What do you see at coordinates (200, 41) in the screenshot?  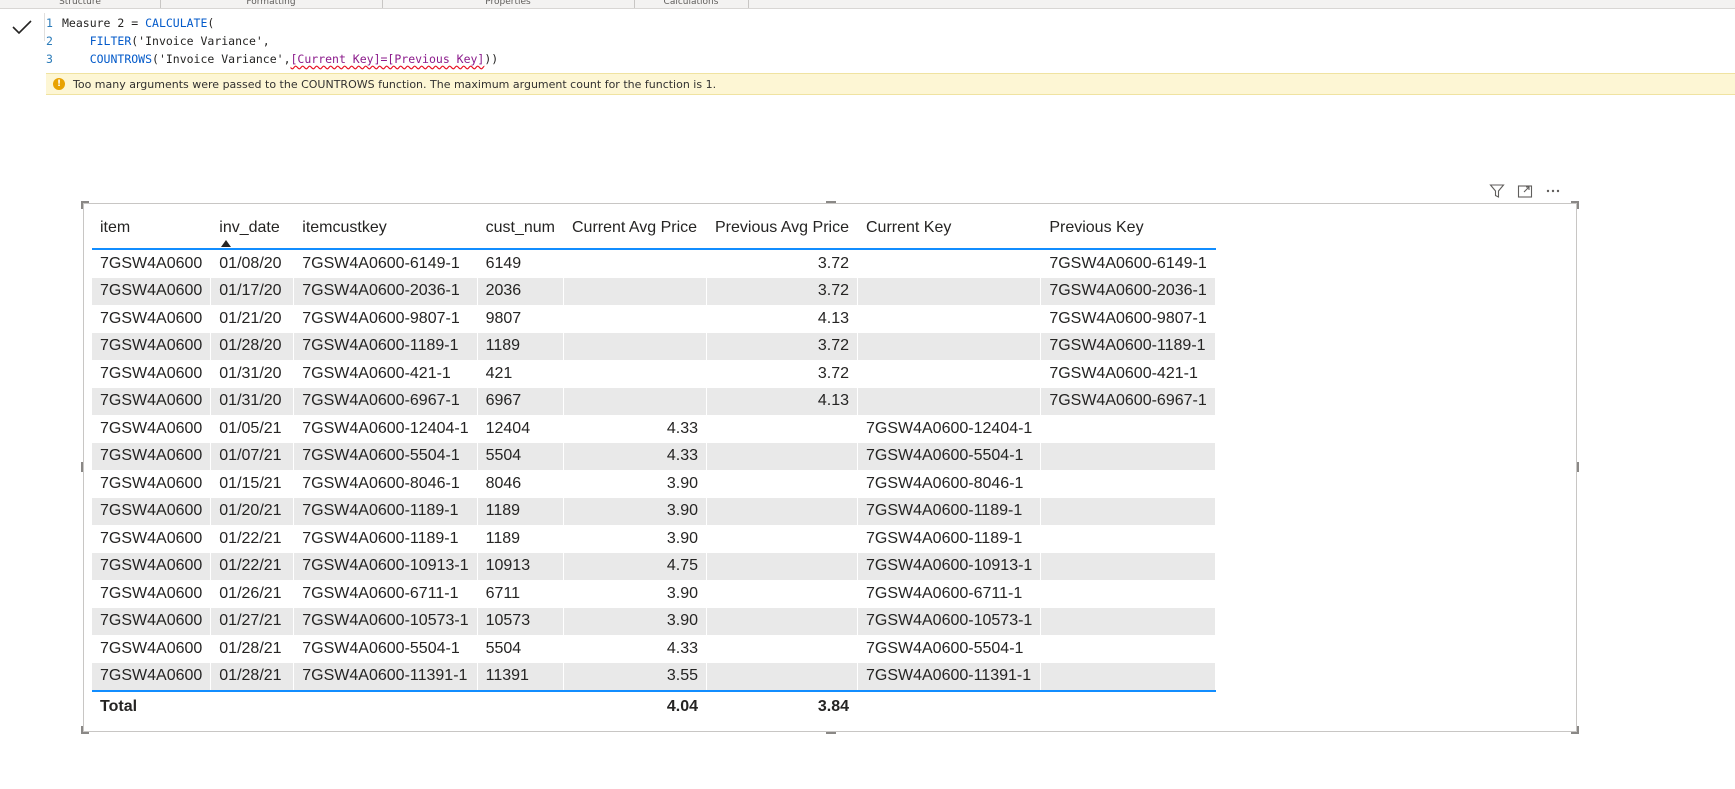 I see `filter-args: ('Invoice Variance',` at bounding box center [200, 41].